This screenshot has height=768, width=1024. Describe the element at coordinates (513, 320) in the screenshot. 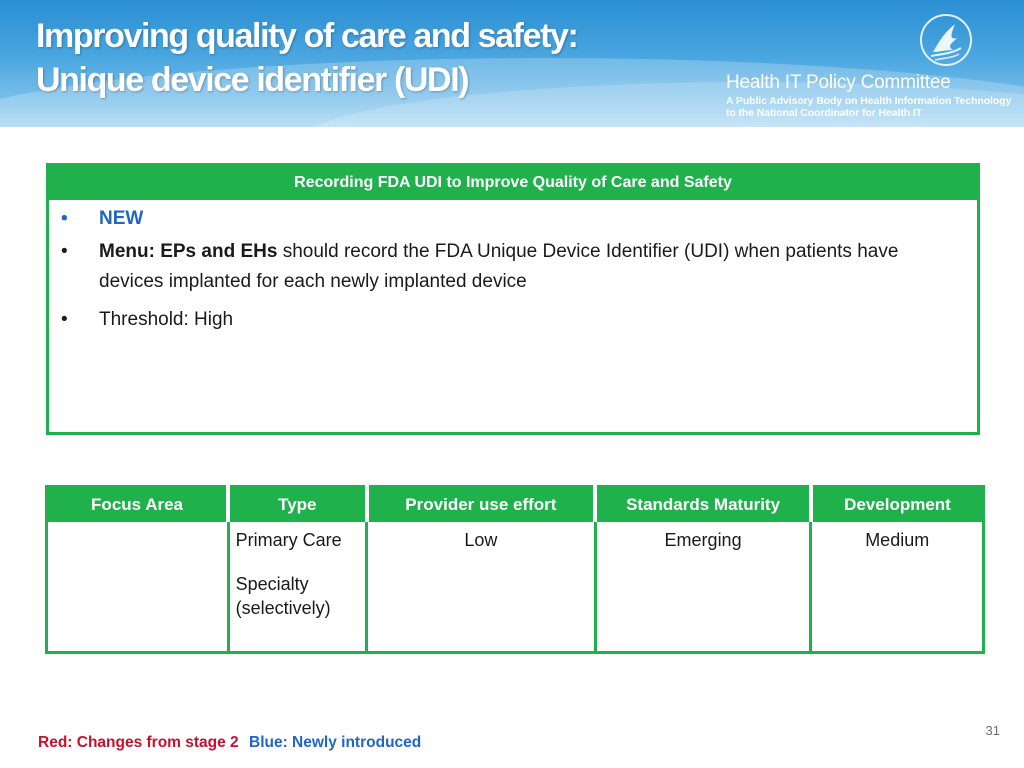

I see `bullet-threshold: Threshold: High` at that location.